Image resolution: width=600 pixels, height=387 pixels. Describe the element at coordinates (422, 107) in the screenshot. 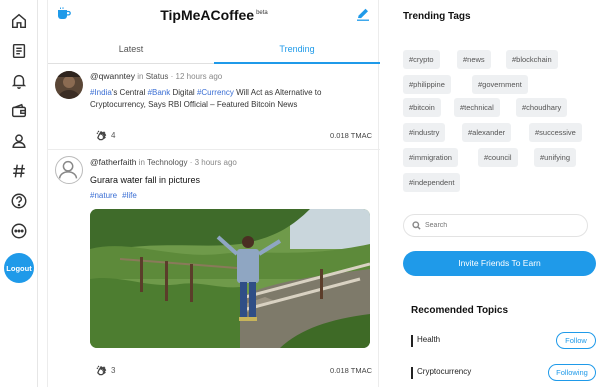

I see `trending-tag: #bitcoin` at that location.